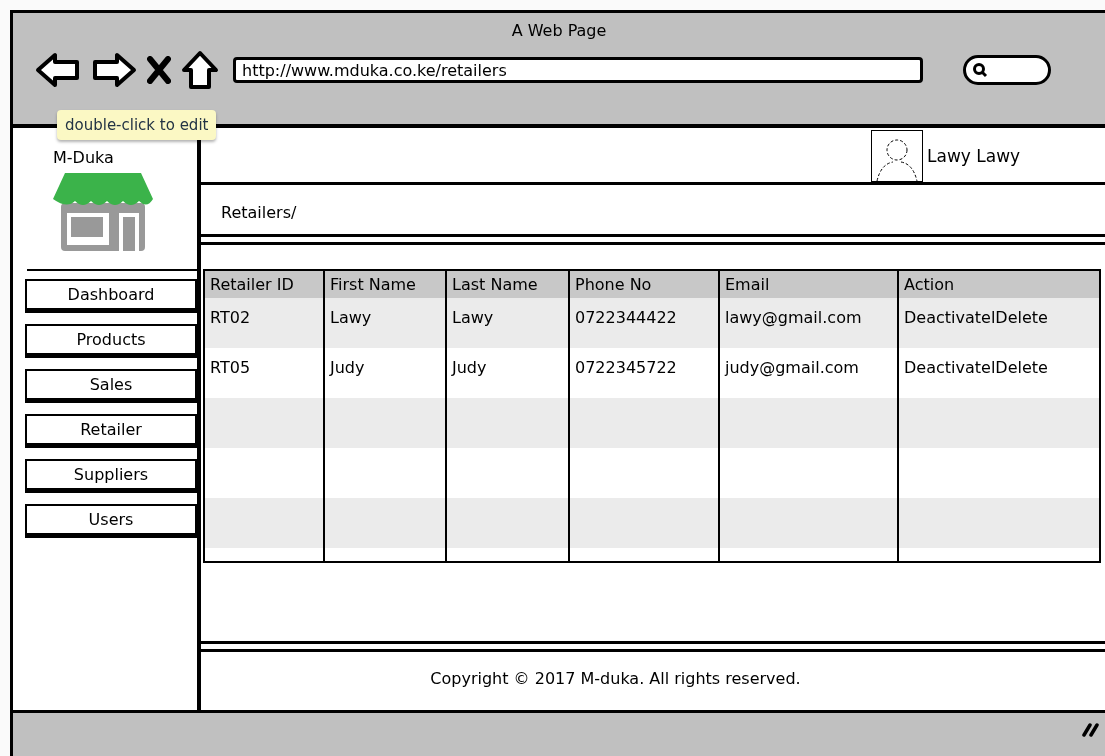  Describe the element at coordinates (159, 70) in the screenshot. I see `close-icon` at that location.